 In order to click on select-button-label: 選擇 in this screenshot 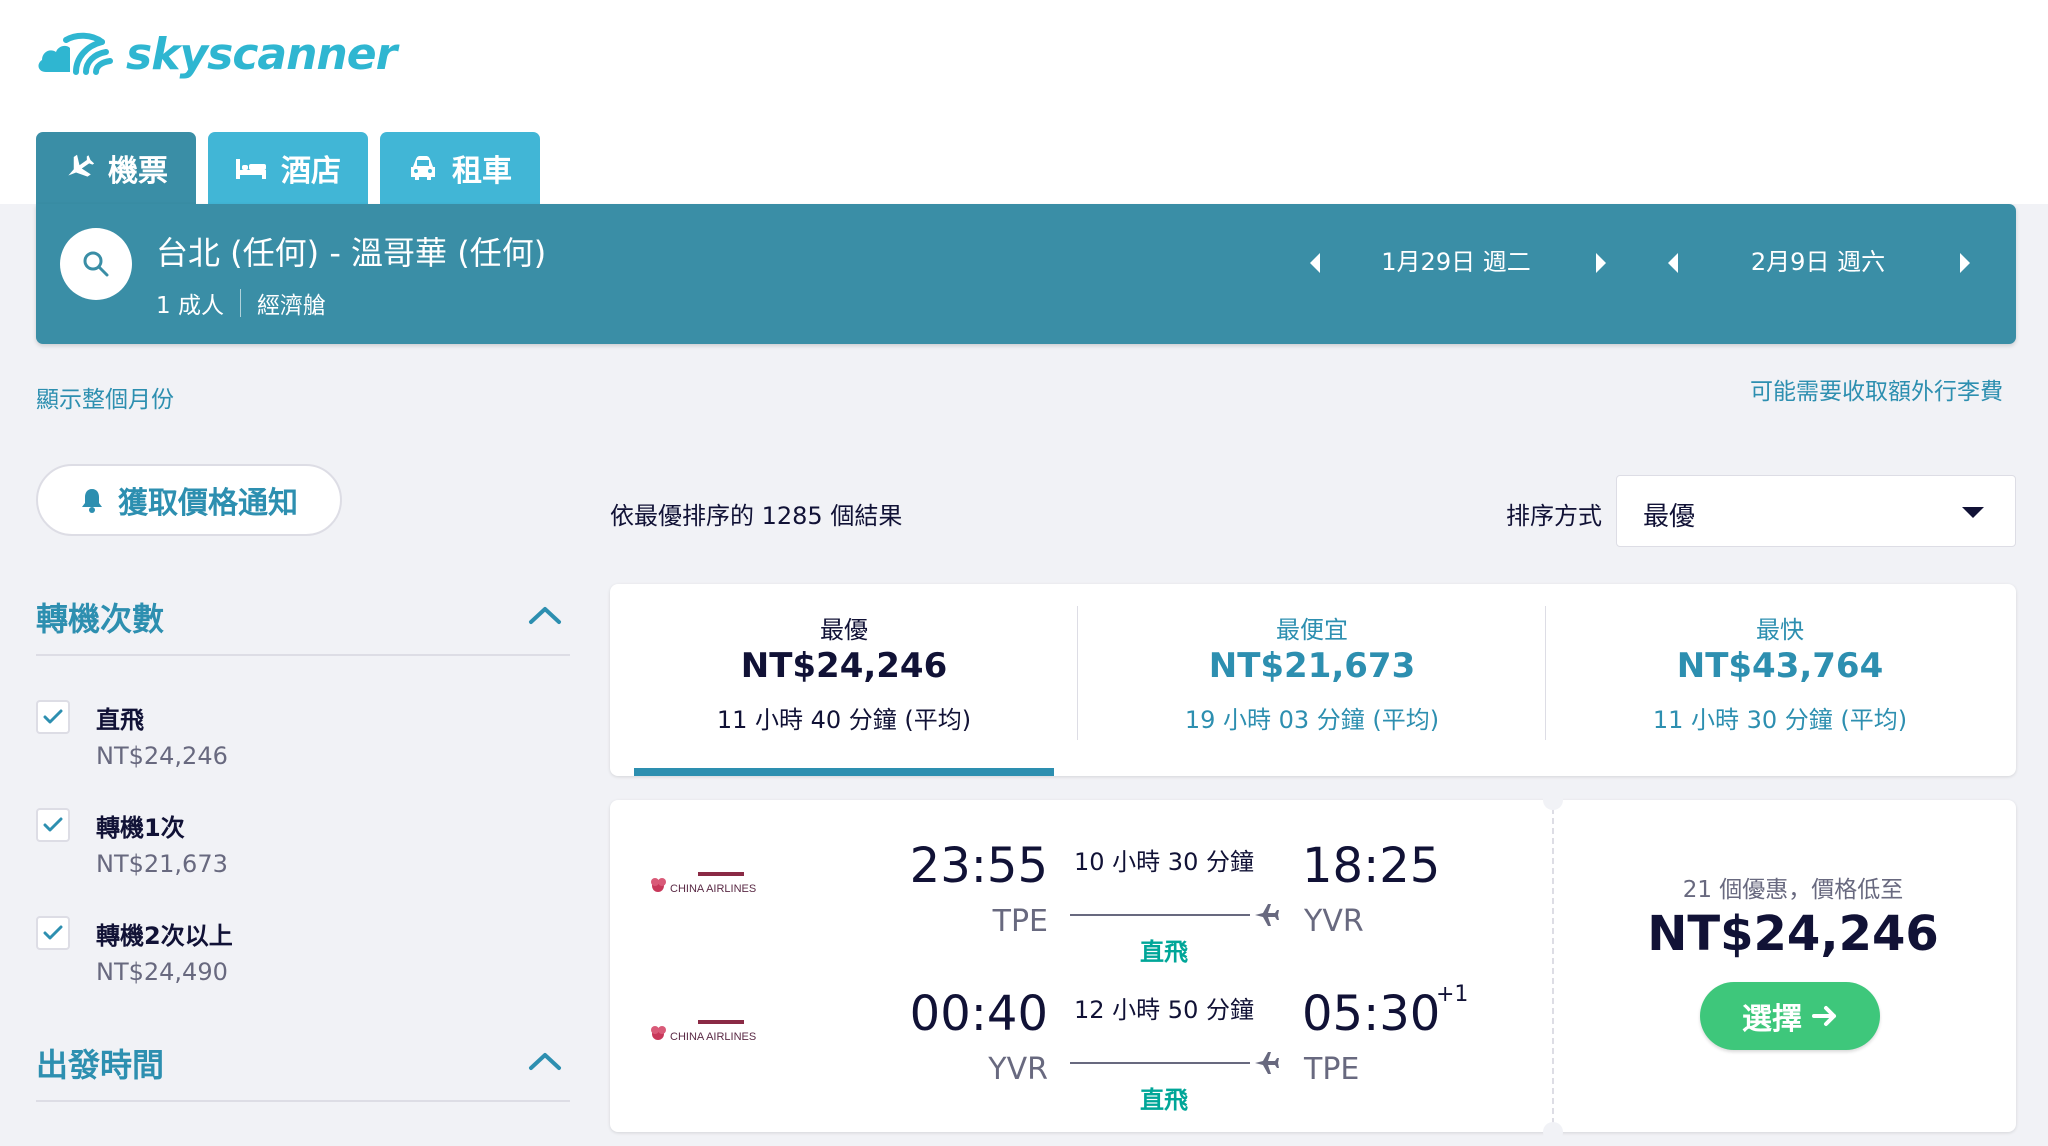, I will do `click(1772, 1019)`.